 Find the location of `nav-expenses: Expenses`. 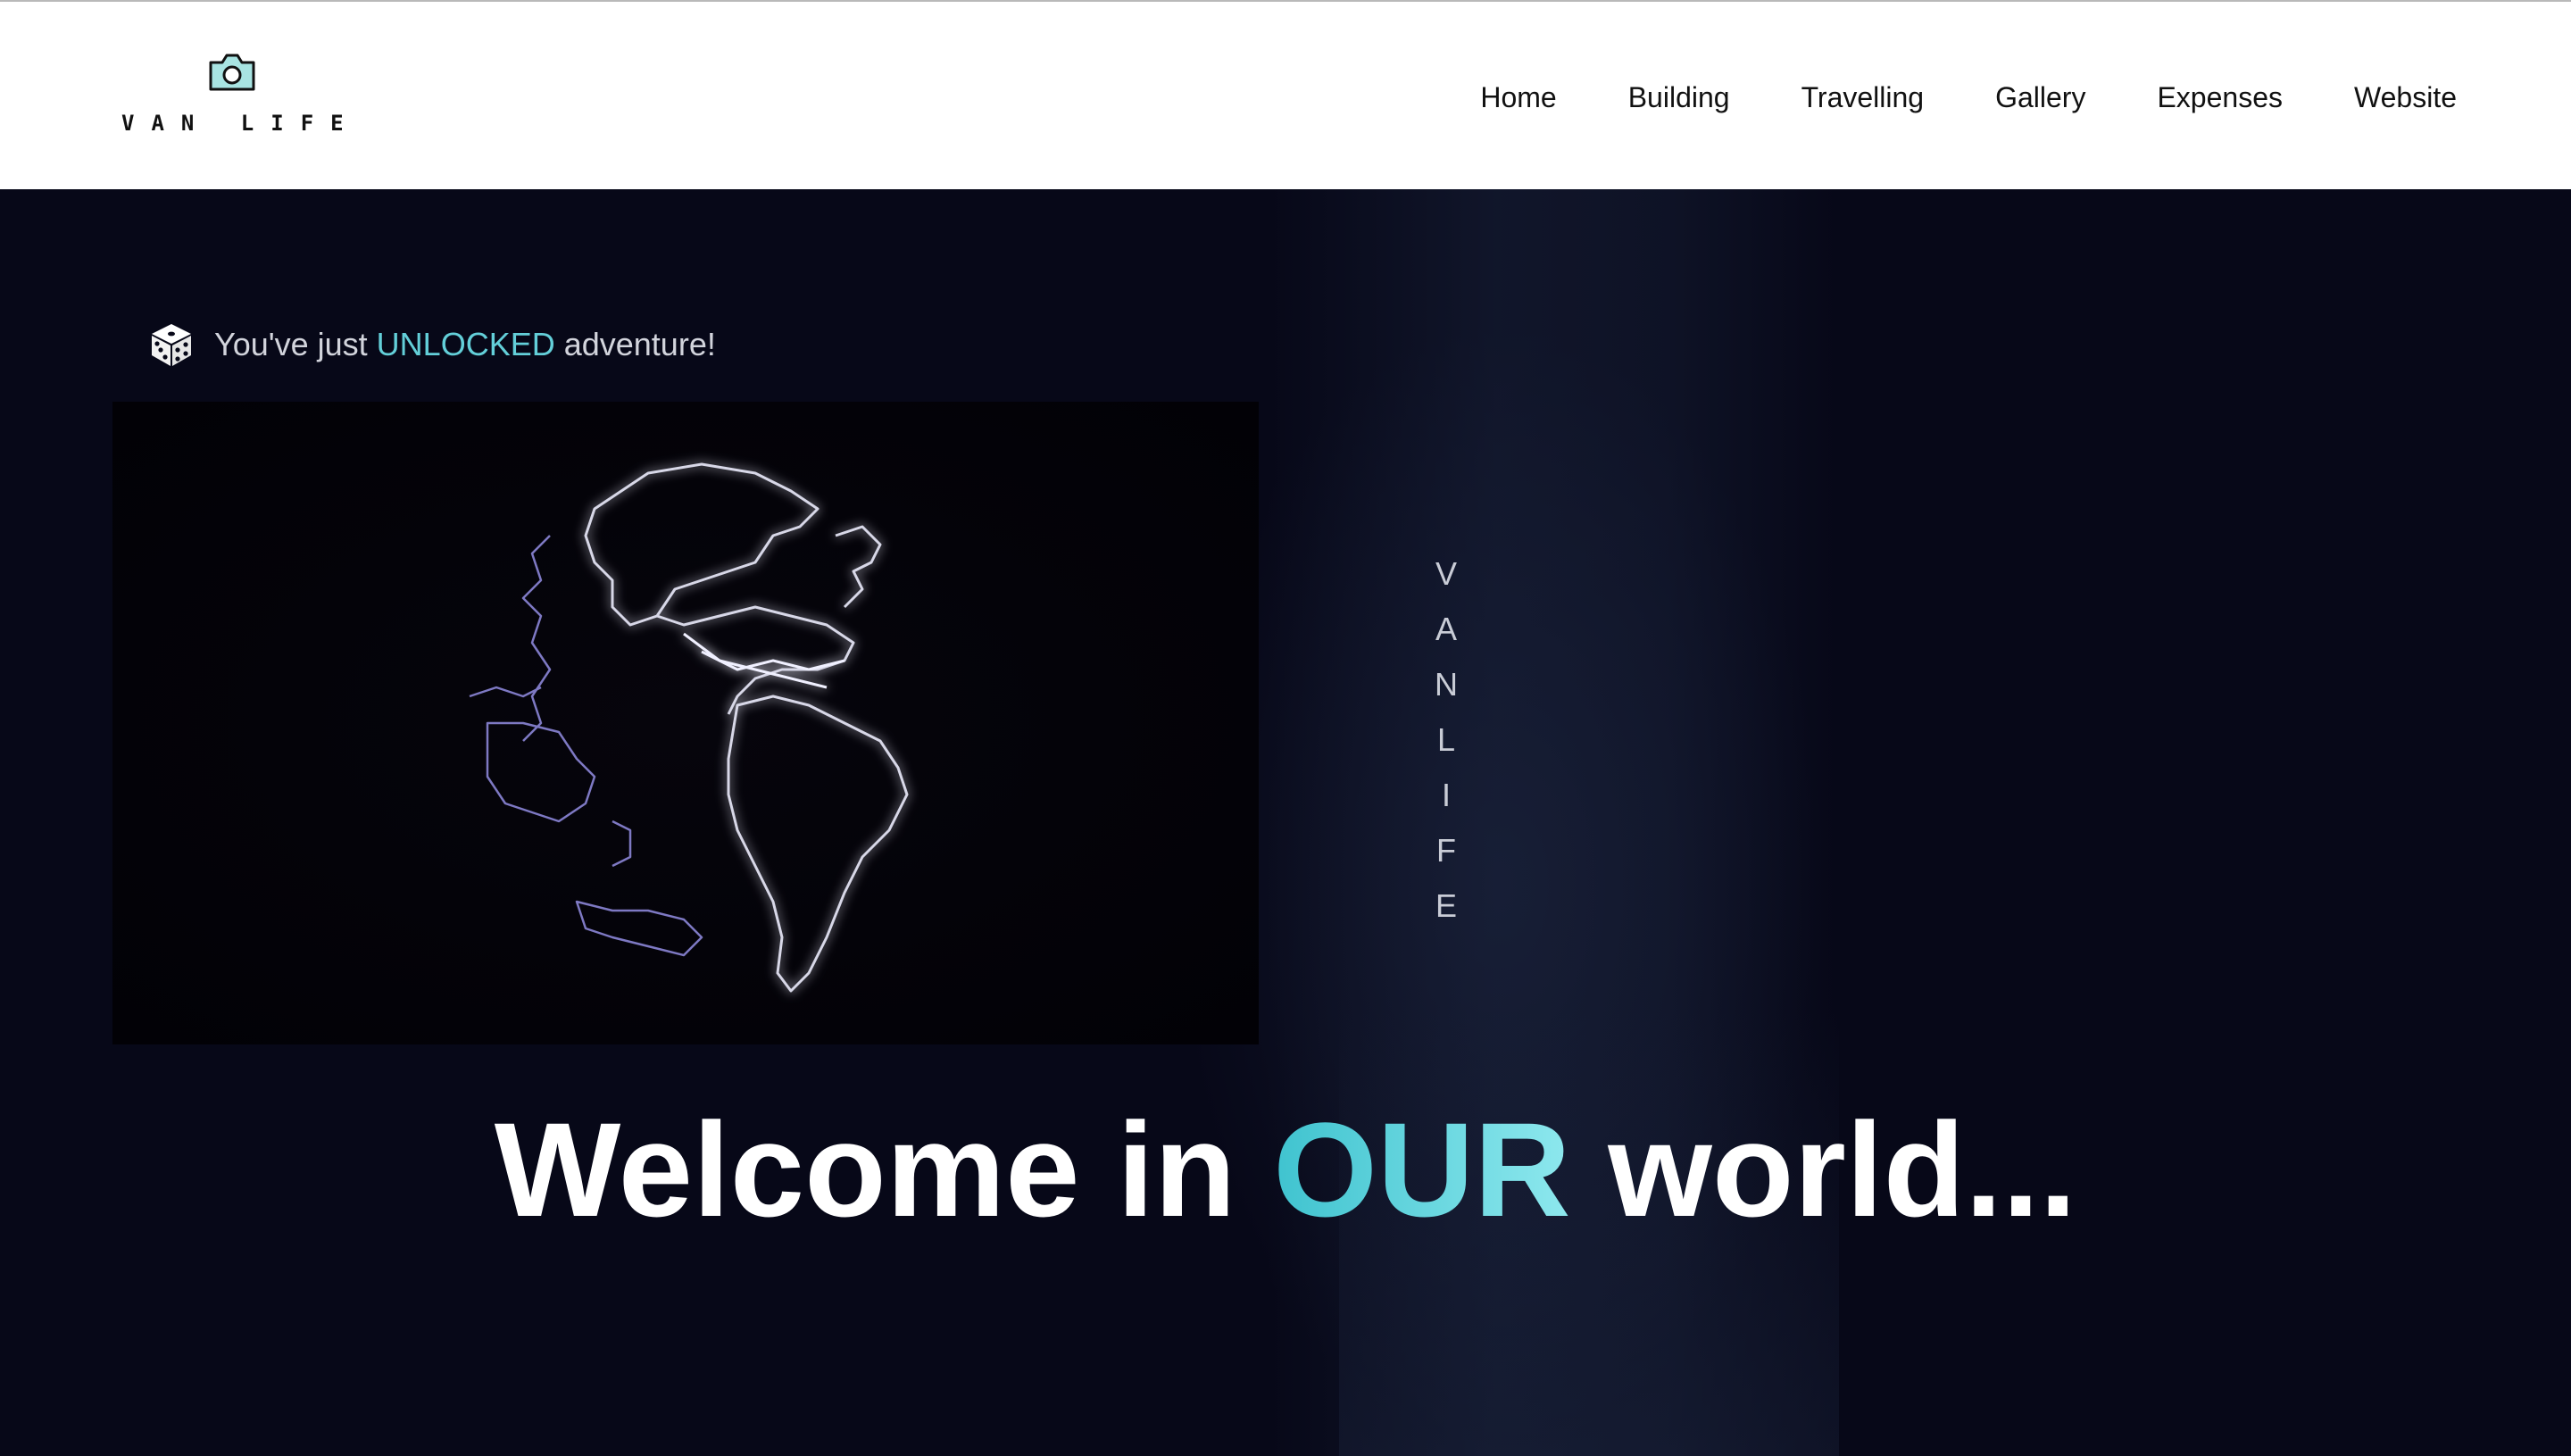

nav-expenses: Expenses is located at coordinates (2220, 97).